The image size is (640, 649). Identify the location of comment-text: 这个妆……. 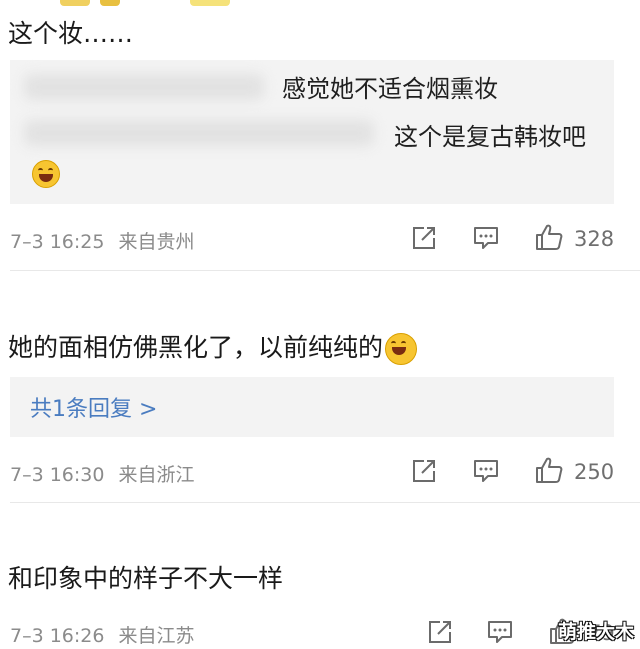
(71, 33).